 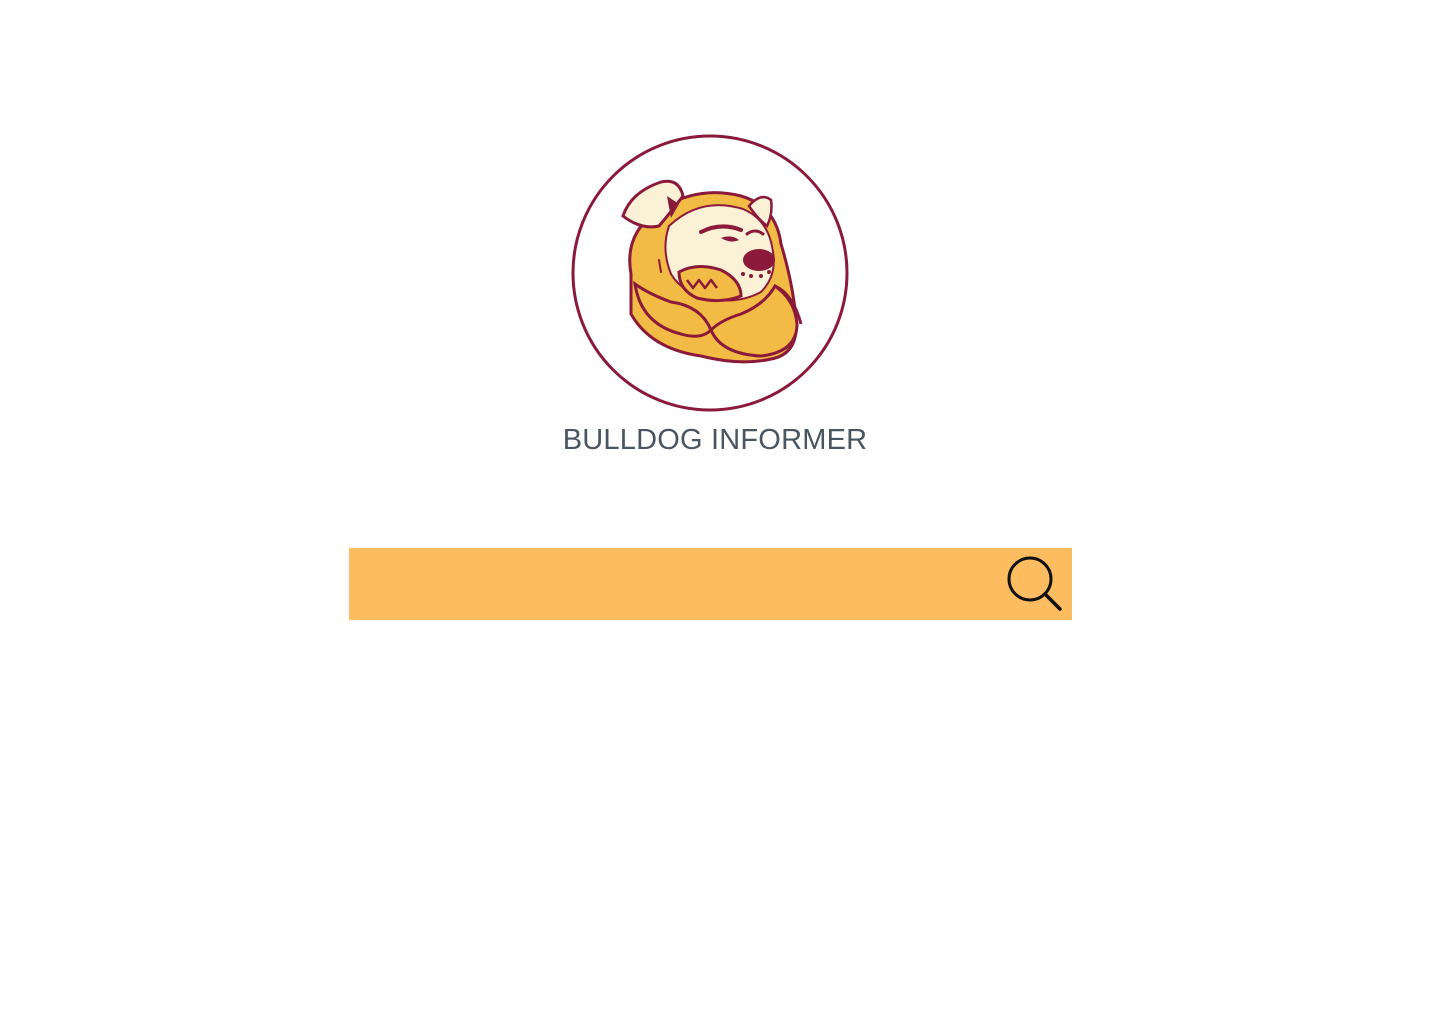 I want to click on search-bar, so click(x=710, y=584).